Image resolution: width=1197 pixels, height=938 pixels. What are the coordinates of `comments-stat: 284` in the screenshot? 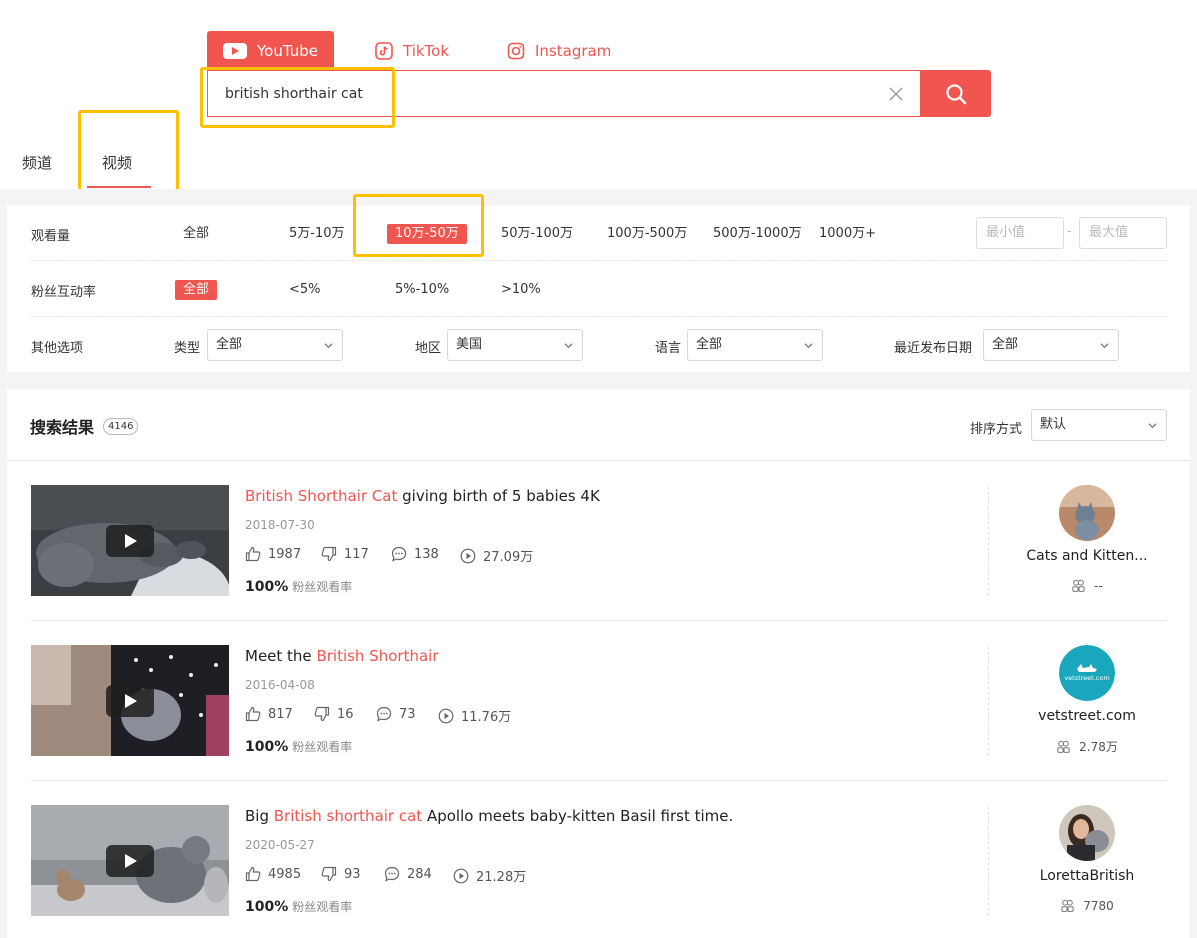 It's located at (408, 874).